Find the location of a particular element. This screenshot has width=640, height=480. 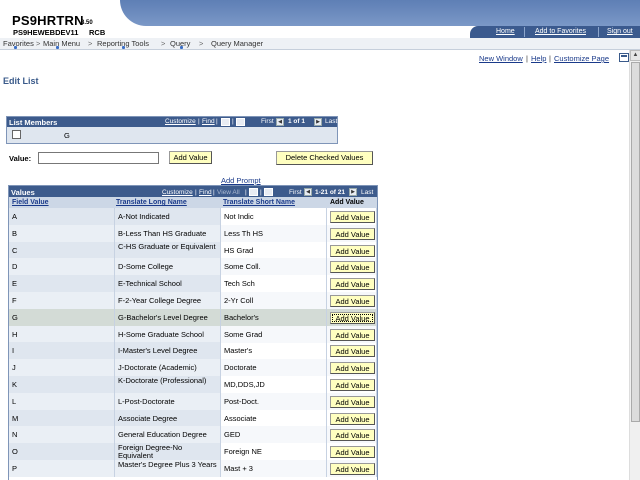

short-name-cell-text: HS Grad is located at coordinates (239, 250).